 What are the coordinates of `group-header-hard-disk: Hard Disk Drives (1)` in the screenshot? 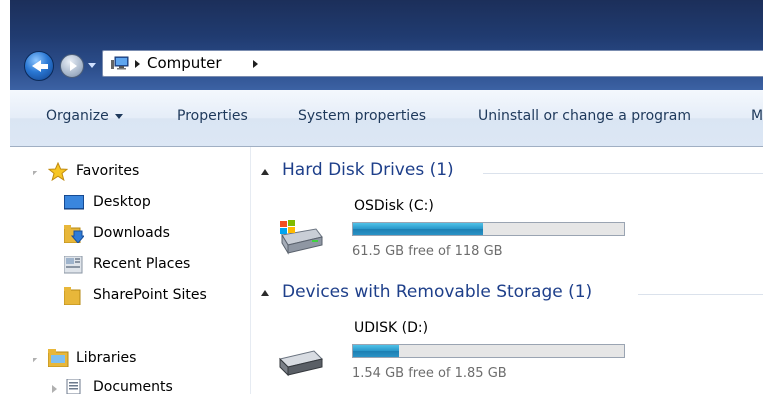 It's located at (368, 170).